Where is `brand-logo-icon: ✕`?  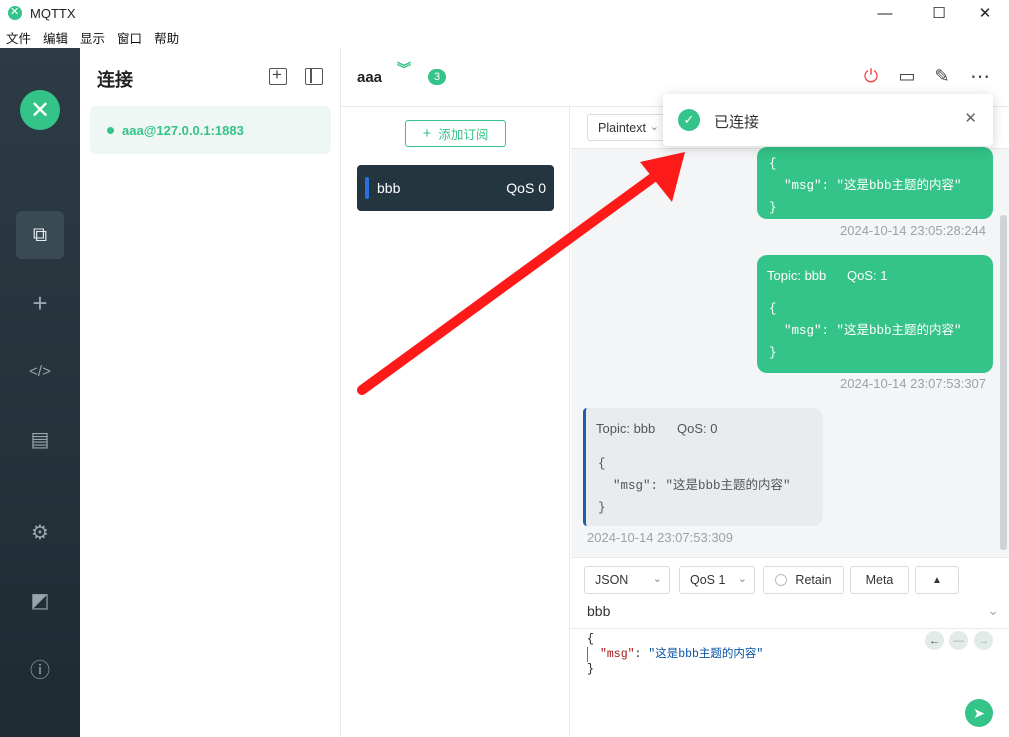 brand-logo-icon: ✕ is located at coordinates (40, 110).